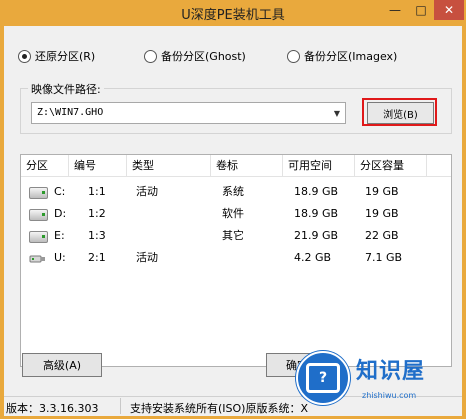  Describe the element at coordinates (65, 56) in the screenshot. I see `radio-label: 还原分区(R)` at that location.